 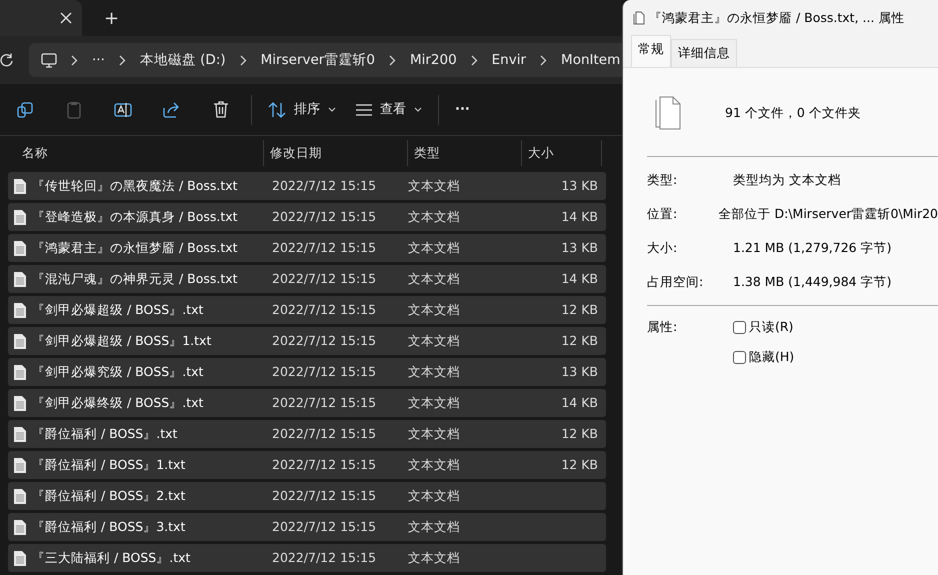 I want to click on file-row: 『鸿蒙君主』の永恒梦靥 / Boss.txt 2022/7/12 15:15 文本文档 13 KB, so click(x=307, y=248).